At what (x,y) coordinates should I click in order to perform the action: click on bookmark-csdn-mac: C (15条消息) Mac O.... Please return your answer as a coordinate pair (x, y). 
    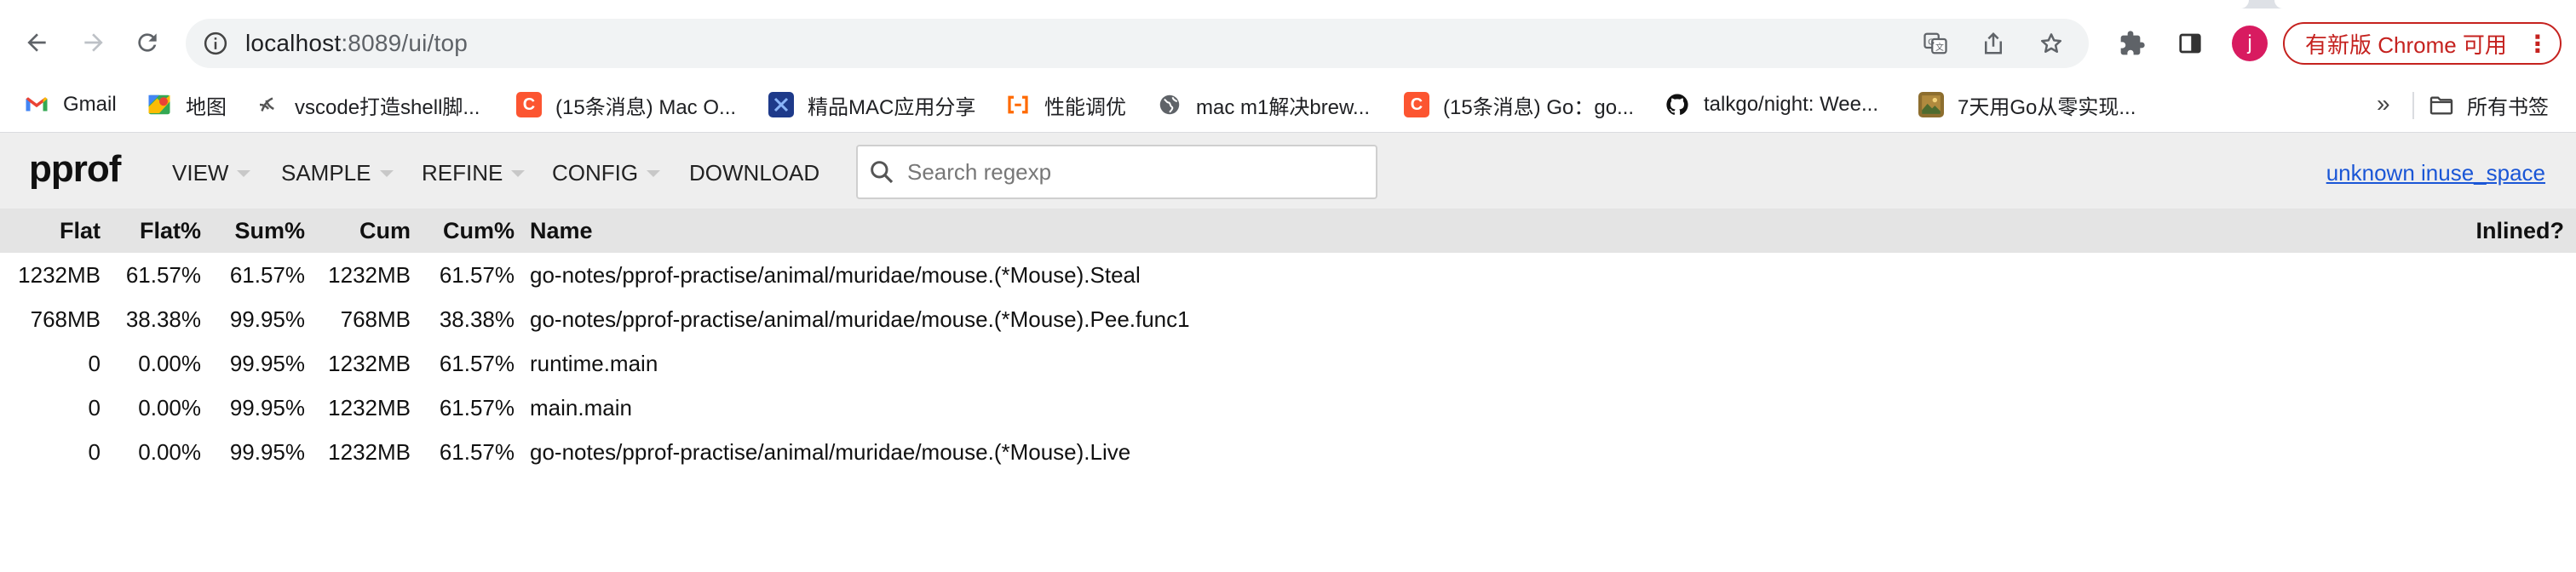
    Looking at the image, I should click on (626, 104).